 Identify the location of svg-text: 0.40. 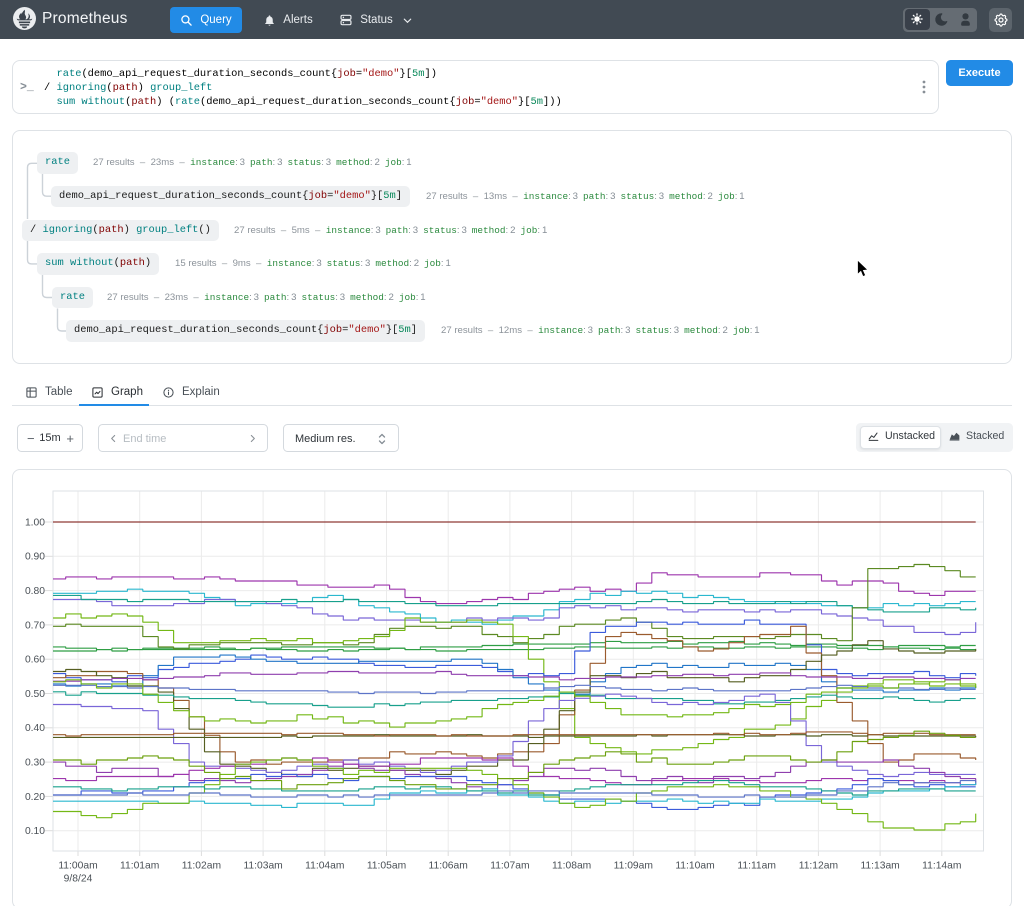
(35, 728).